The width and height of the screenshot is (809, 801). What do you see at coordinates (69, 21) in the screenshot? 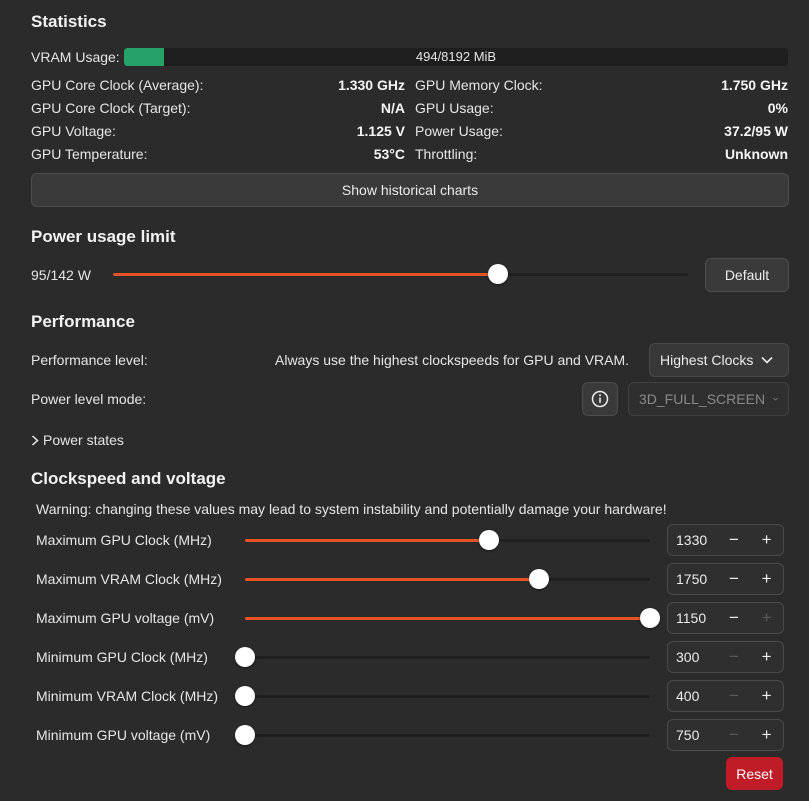
I see `statistics-heading: Statistics` at bounding box center [69, 21].